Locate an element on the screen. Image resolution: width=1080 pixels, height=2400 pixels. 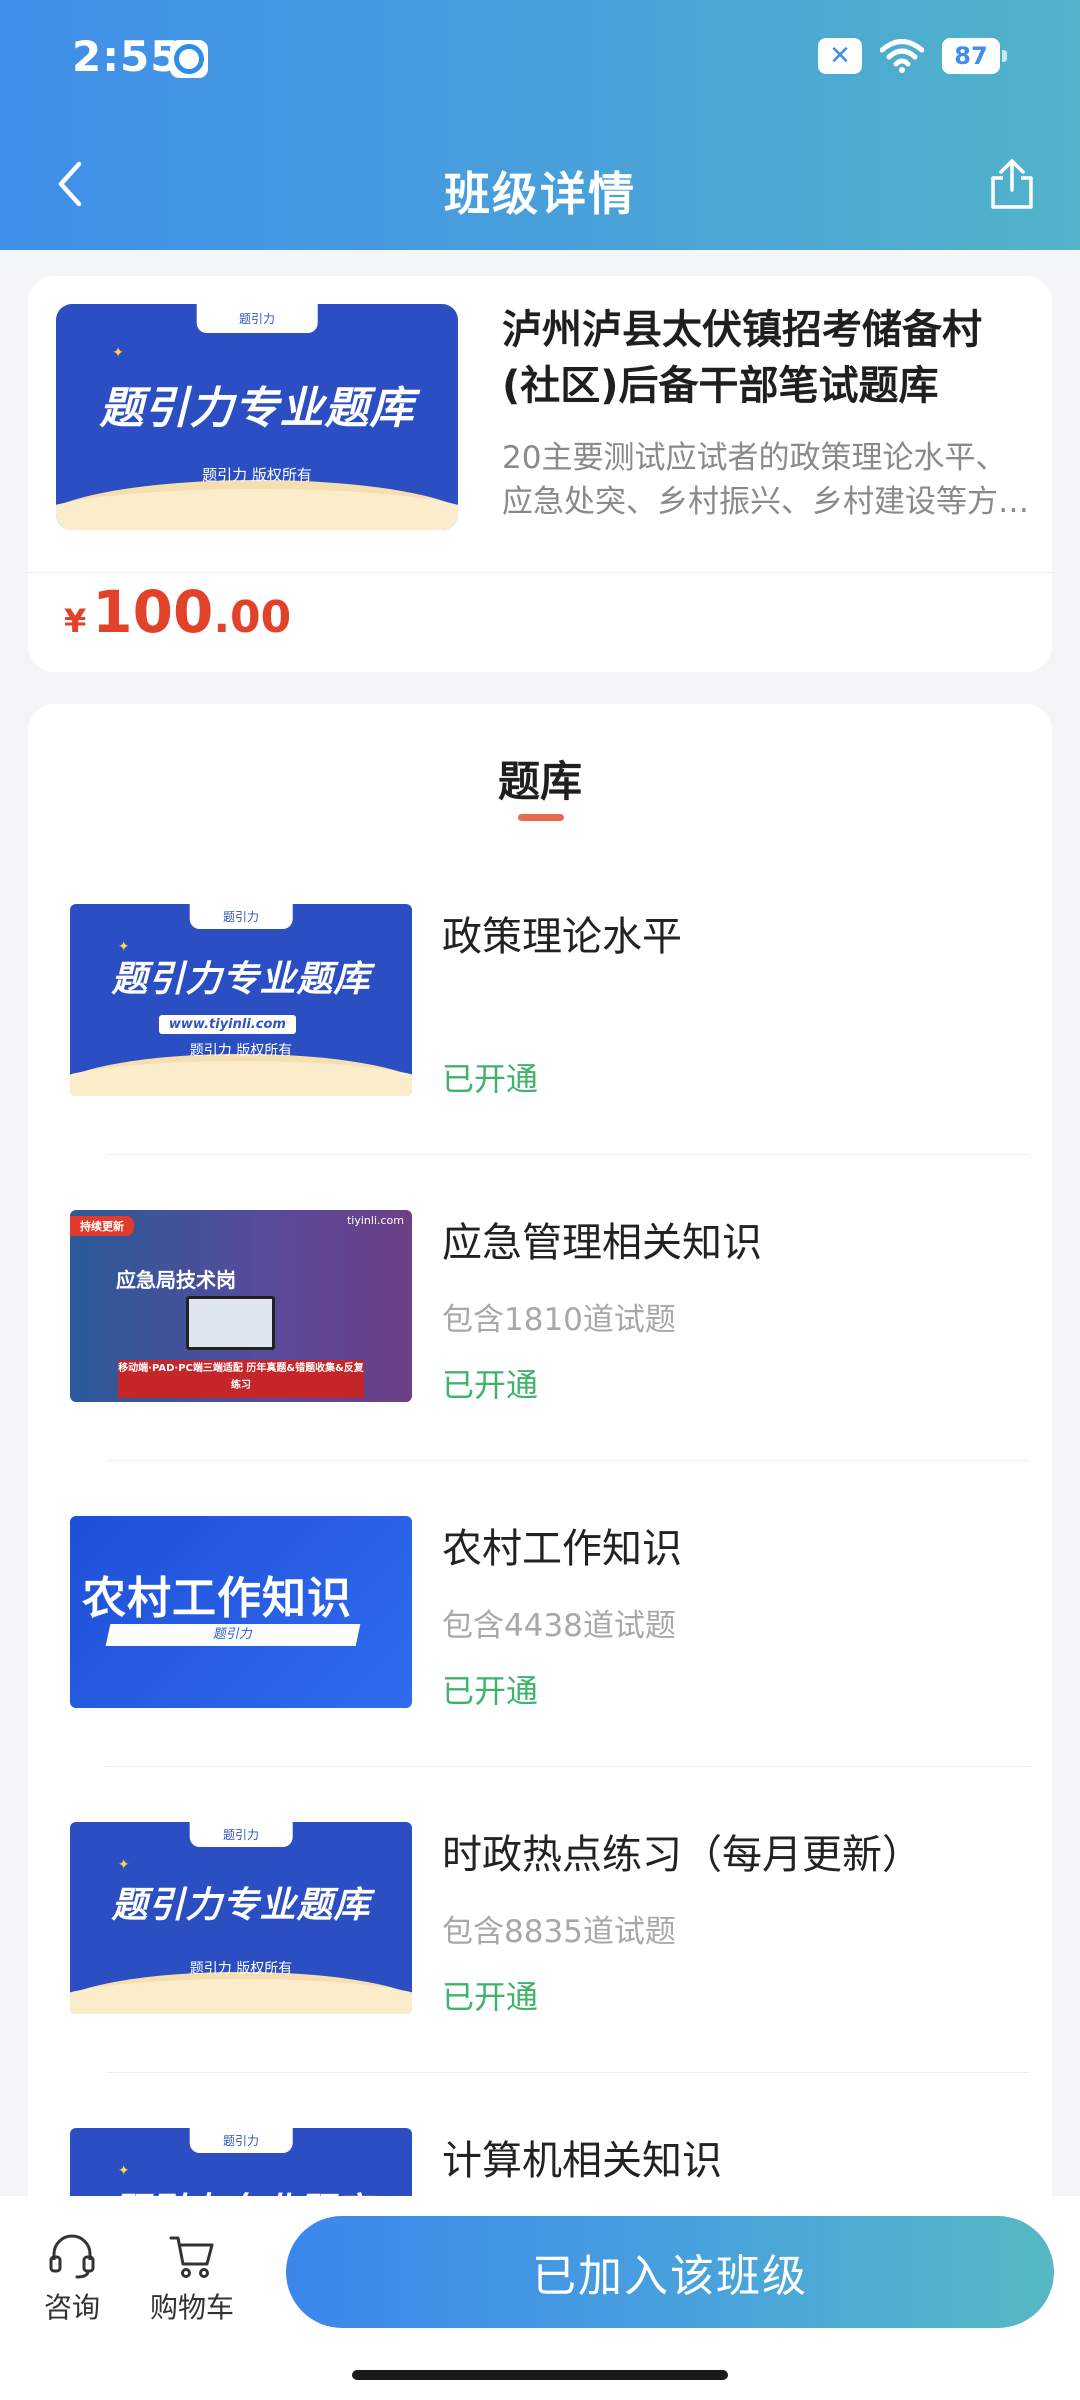
thumb-ribbon: 持续更新 is located at coordinates (102, 1226).